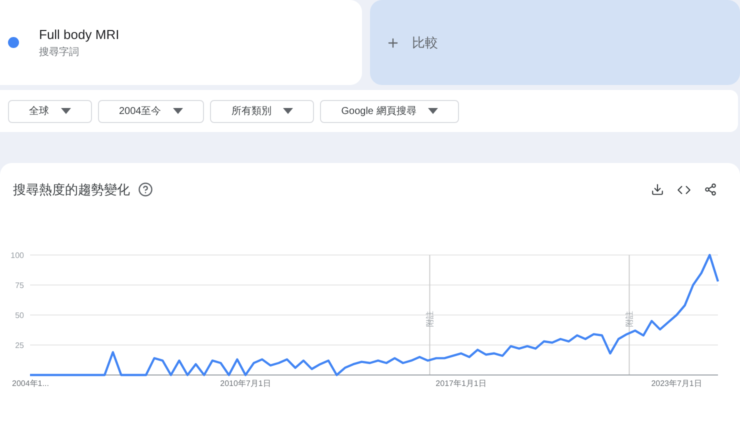 This screenshot has height=436, width=740. What do you see at coordinates (181, 42) in the screenshot?
I see `search-term-card: Full body MRI 搜尋字詞` at bounding box center [181, 42].